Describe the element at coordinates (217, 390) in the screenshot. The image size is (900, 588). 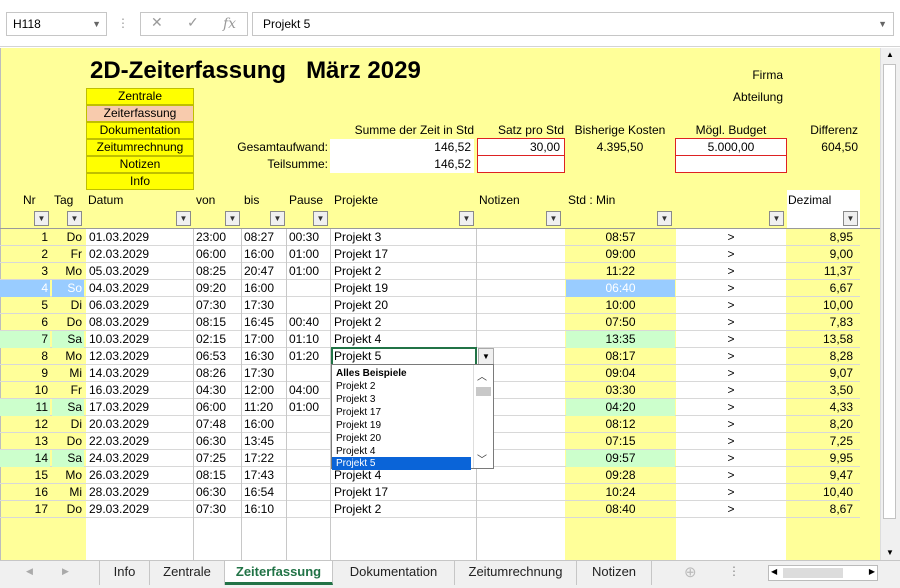
I see `cell-von: 04:30` at that location.